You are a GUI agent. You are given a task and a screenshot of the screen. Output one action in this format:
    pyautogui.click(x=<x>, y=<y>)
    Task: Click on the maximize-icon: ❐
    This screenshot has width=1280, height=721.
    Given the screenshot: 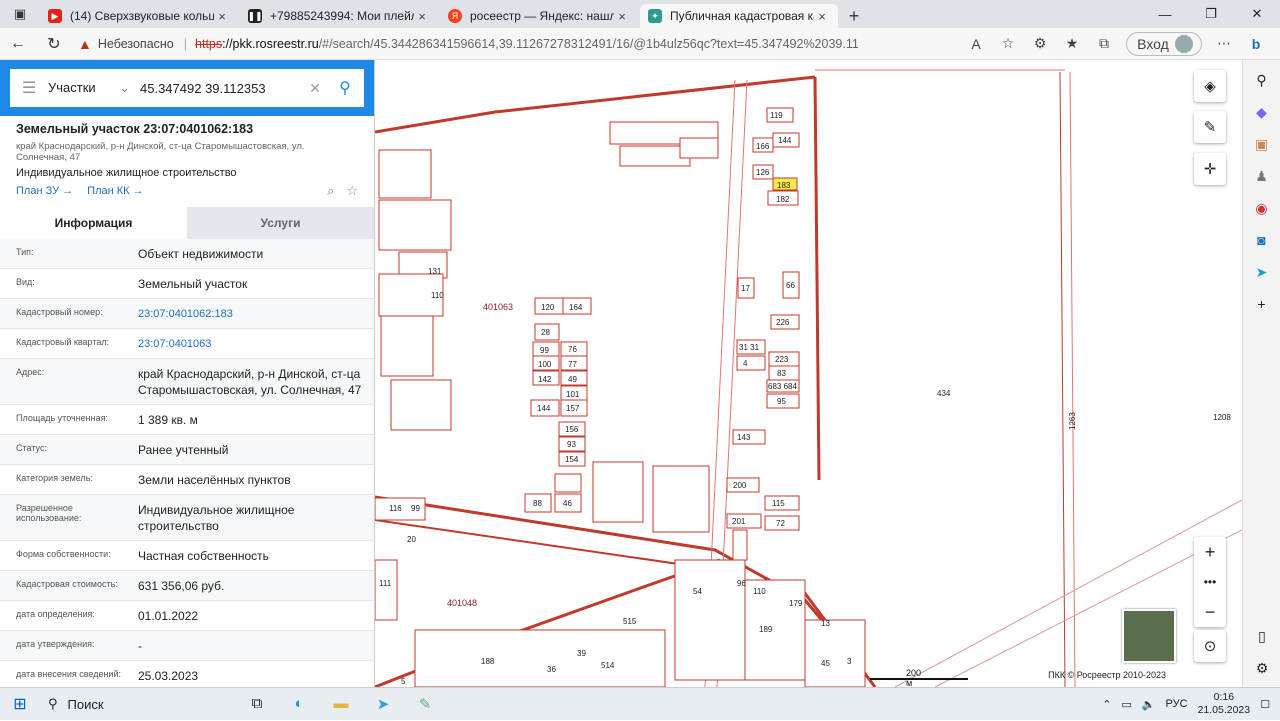 What is the action you would take?
    pyautogui.click(x=1211, y=14)
    